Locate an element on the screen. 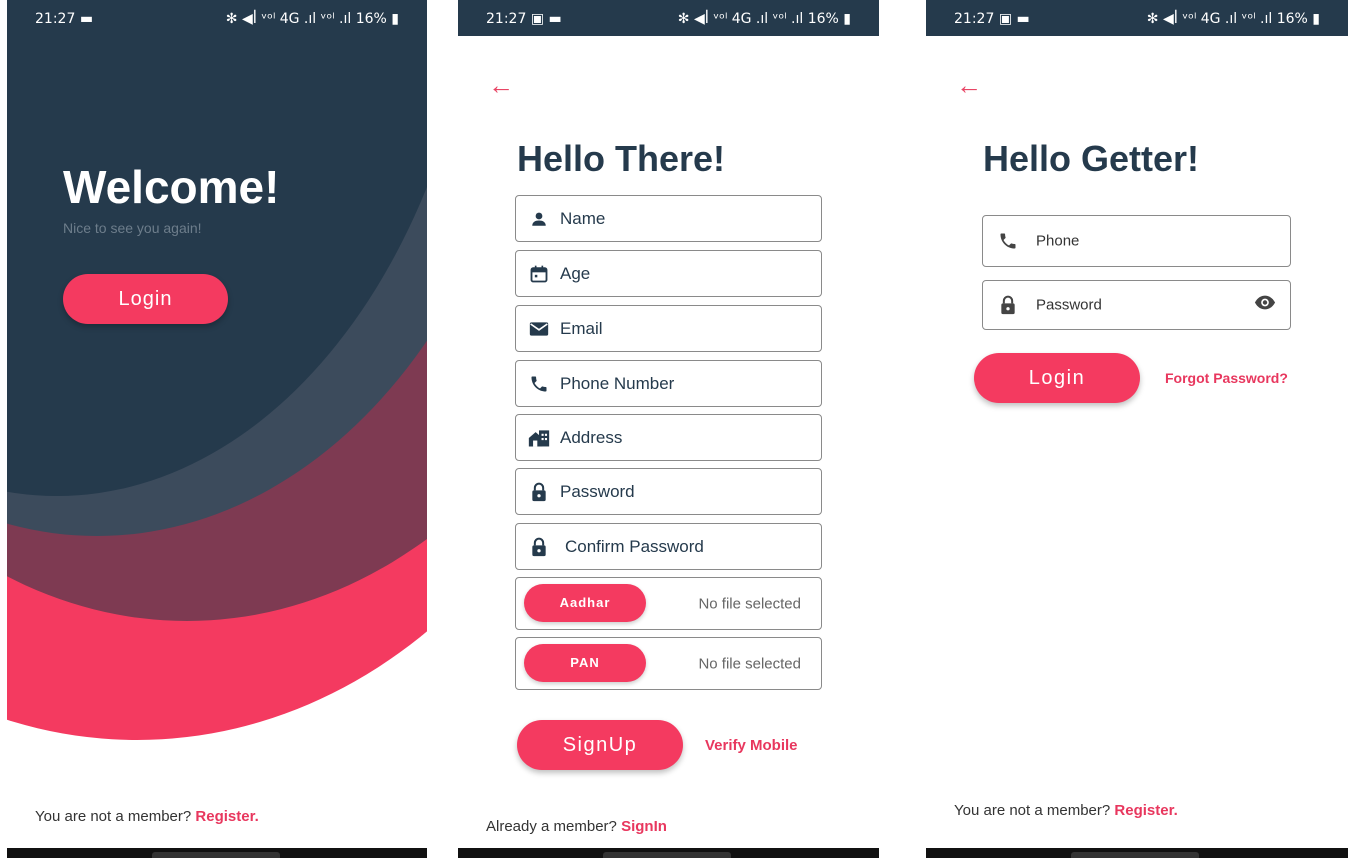 Image resolution: width=1348 pixels, height=858 pixels. confirm-password-placeholder: Confirm Password is located at coordinates (634, 546).